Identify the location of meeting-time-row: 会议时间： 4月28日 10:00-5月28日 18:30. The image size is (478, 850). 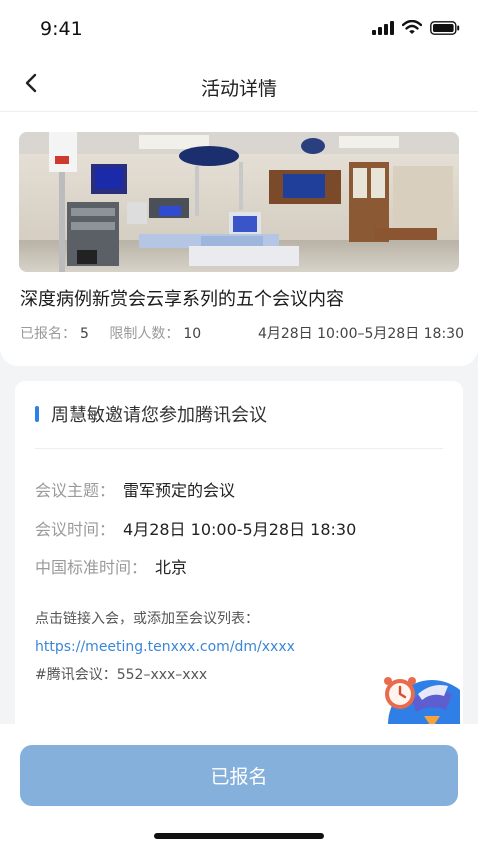
(195, 528).